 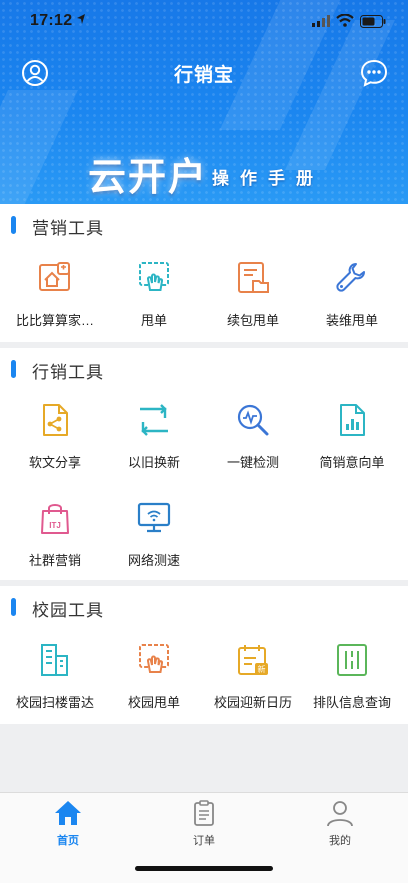 What do you see at coordinates (54, 660) in the screenshot?
I see `building-radar-icon` at bounding box center [54, 660].